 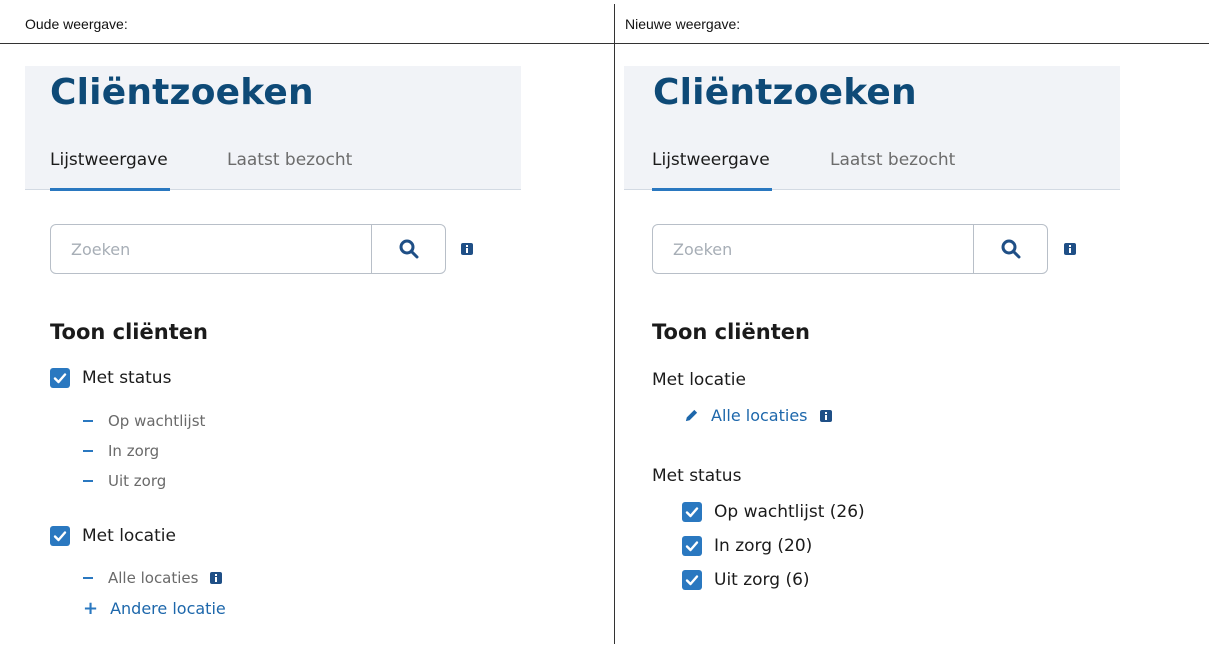 I want to click on pencil-icon, so click(x=691, y=415).